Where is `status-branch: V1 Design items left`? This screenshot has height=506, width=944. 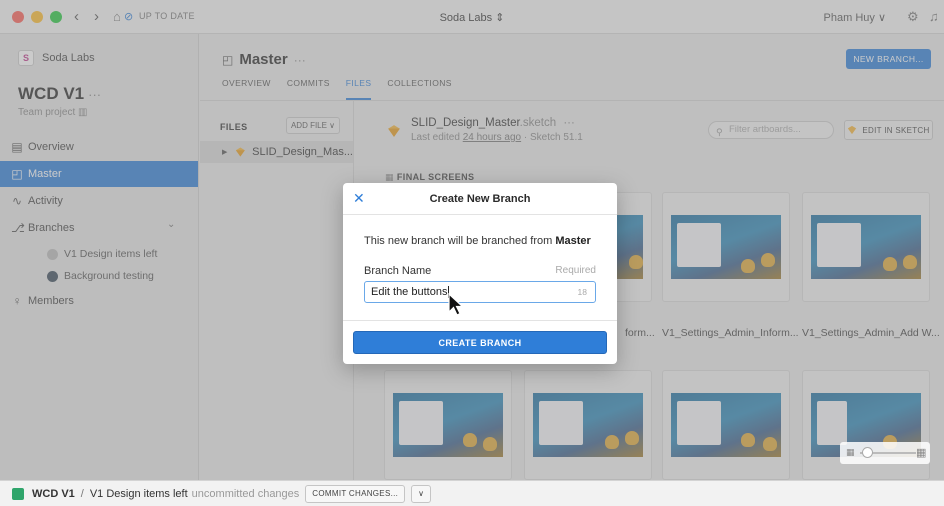 status-branch: V1 Design items left is located at coordinates (139, 494).